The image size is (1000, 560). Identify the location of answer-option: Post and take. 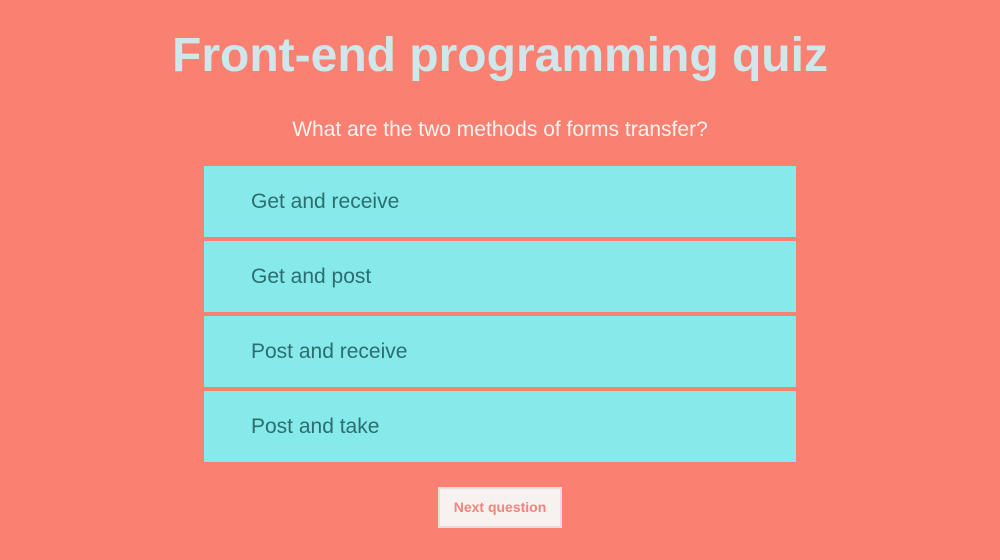
(500, 426).